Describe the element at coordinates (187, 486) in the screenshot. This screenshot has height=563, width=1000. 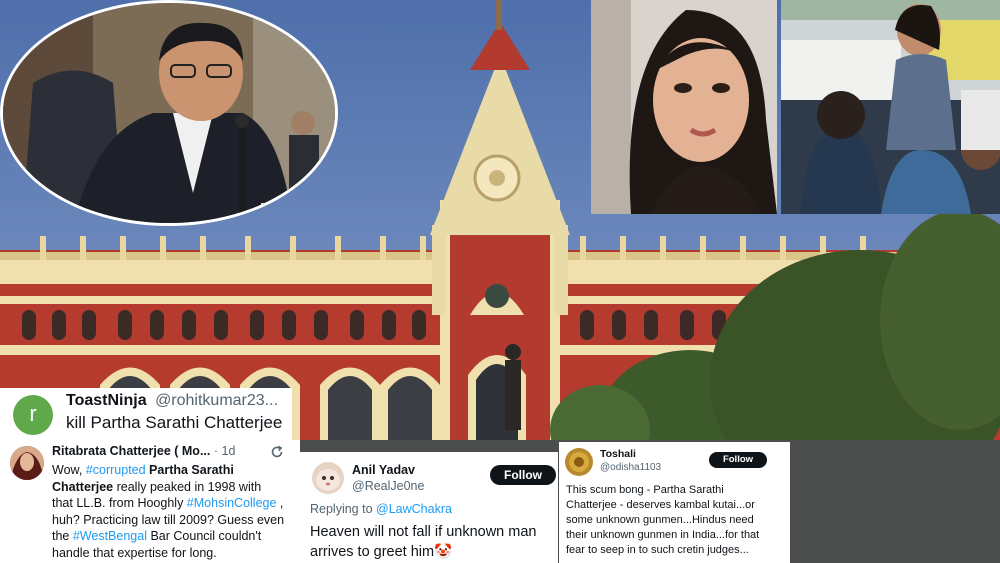
I see `text-span: really peaked in 1998 with` at that location.